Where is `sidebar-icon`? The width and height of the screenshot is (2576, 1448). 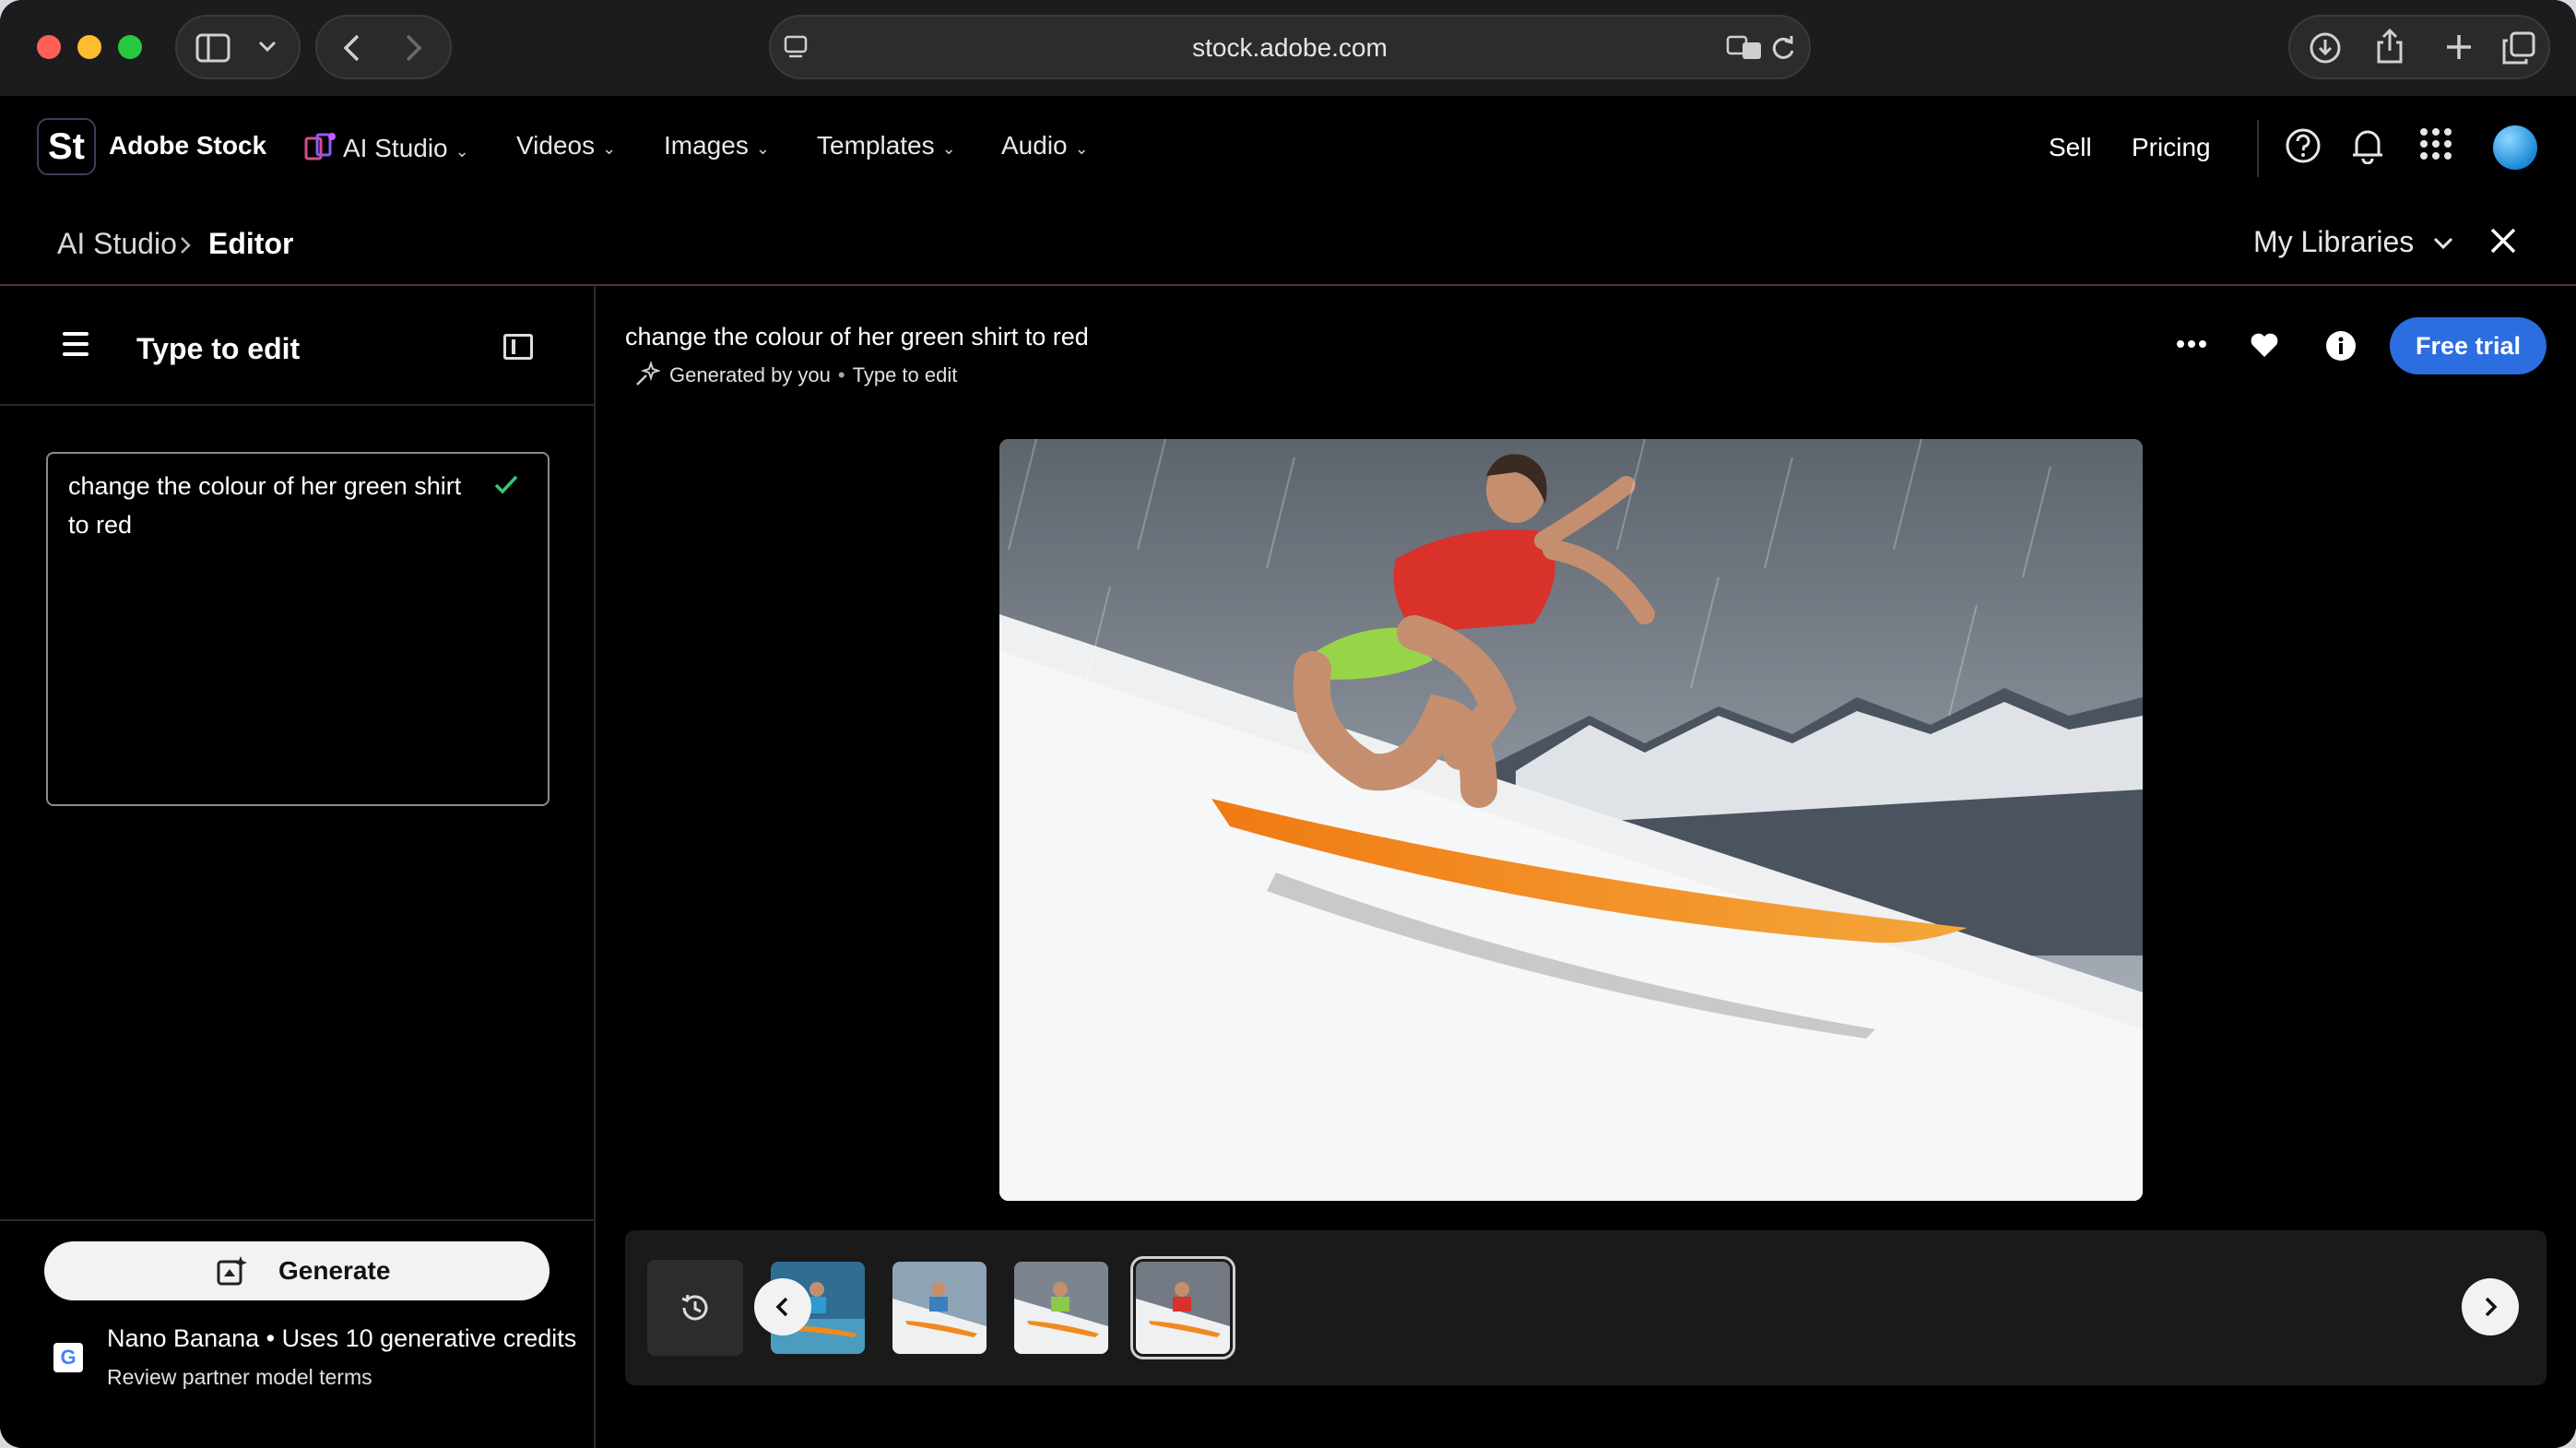 sidebar-icon is located at coordinates (212, 48).